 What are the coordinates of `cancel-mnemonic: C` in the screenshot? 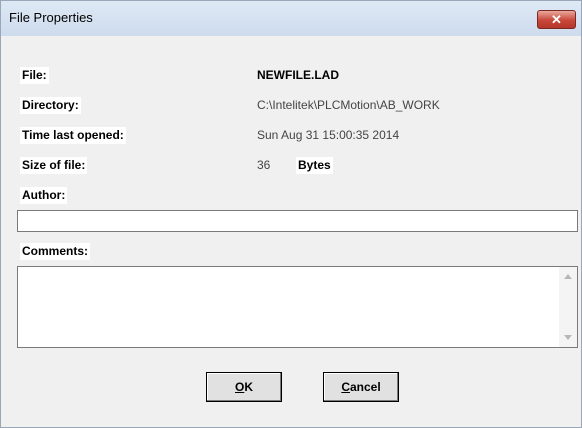 It's located at (345, 387).